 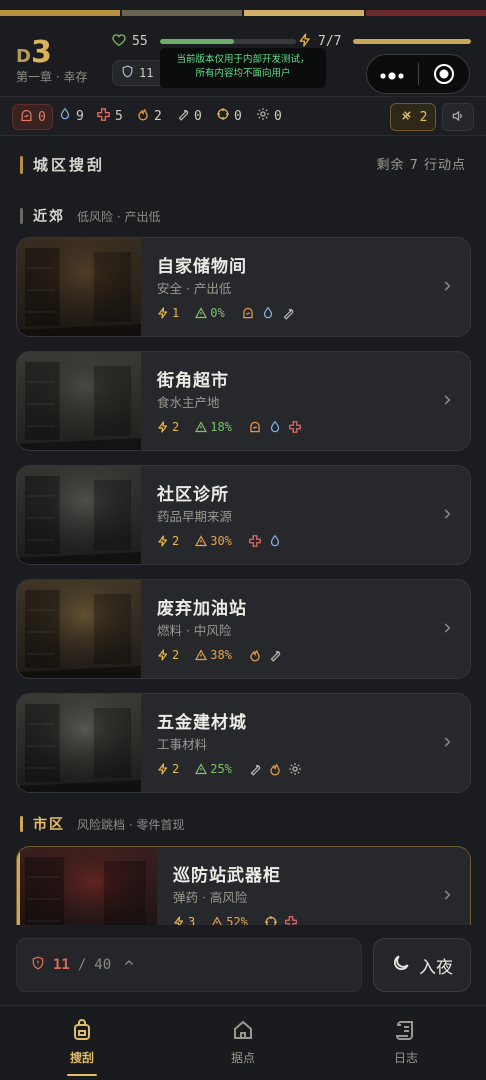 I want to click on resource-parts: 0, so click(x=269, y=116).